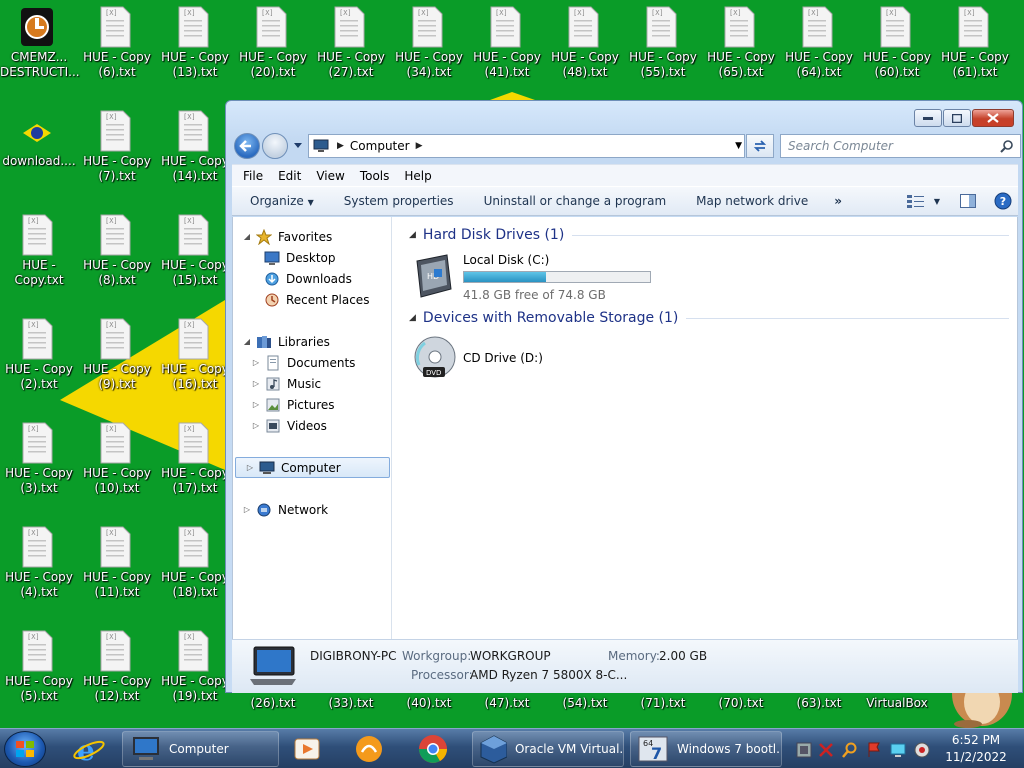 This screenshot has height=768, width=1024. I want to click on change-view-icon, so click(916, 201).